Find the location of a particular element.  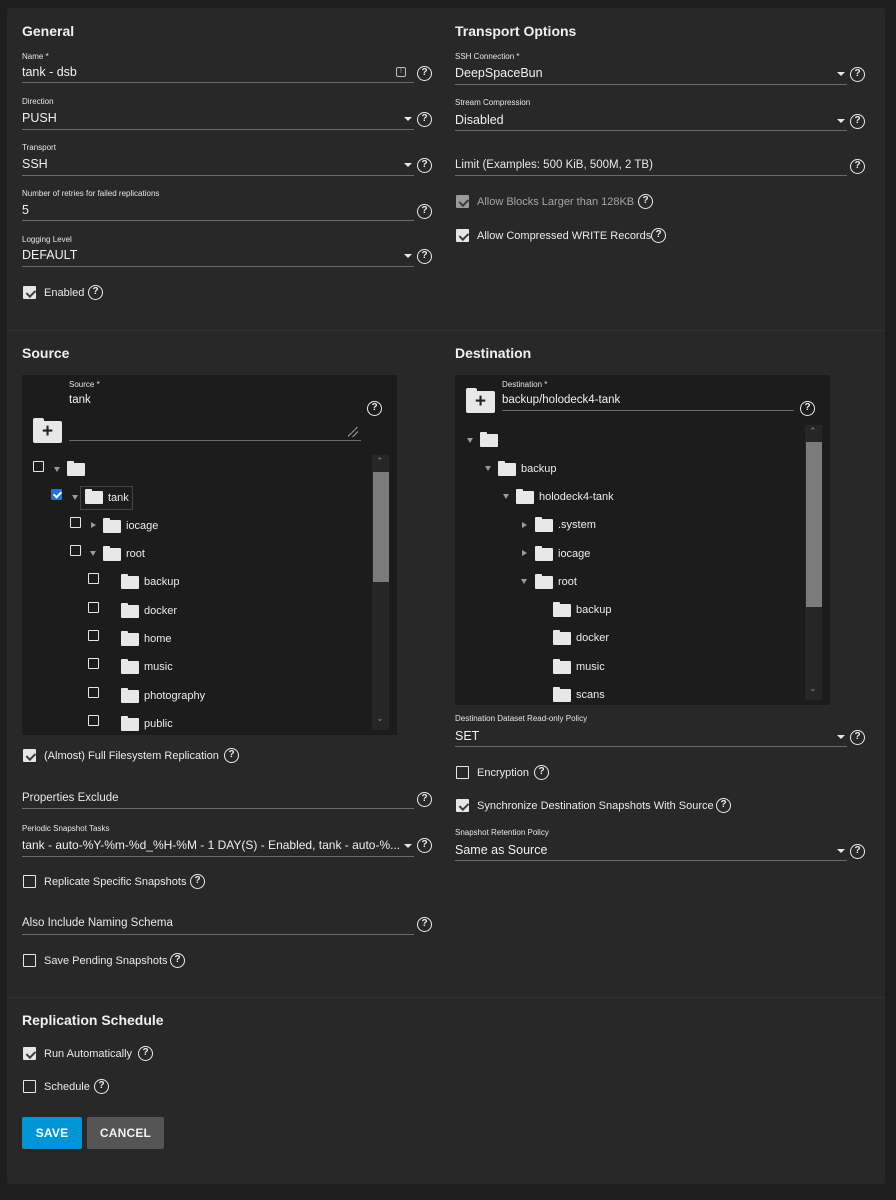

sync-snapshots-checkbox is located at coordinates (462, 805).